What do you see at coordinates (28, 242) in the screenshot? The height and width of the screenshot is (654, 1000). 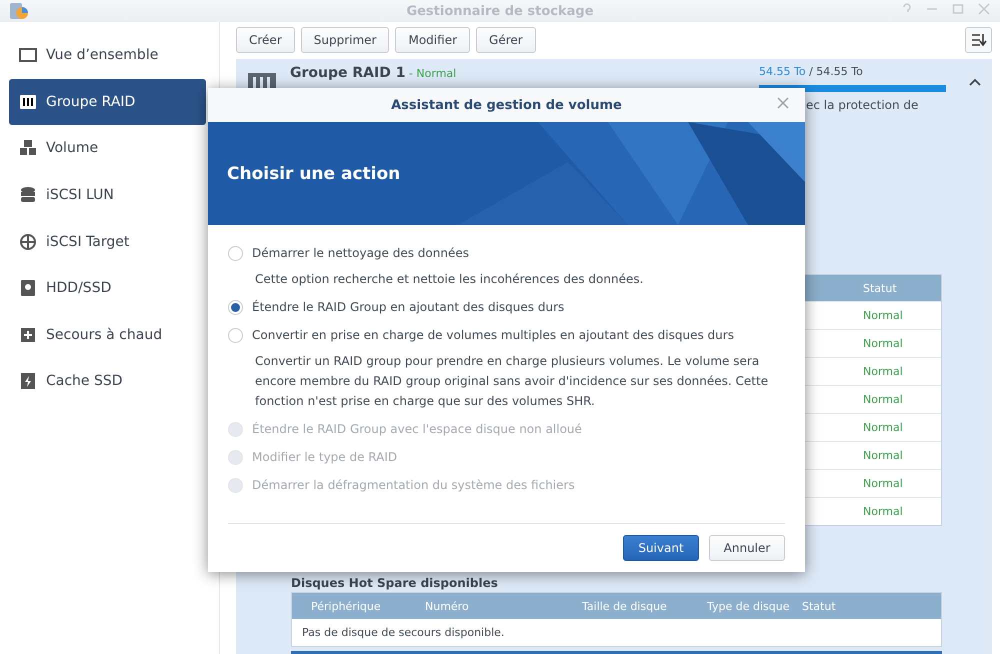 I see `globe-icon` at bounding box center [28, 242].